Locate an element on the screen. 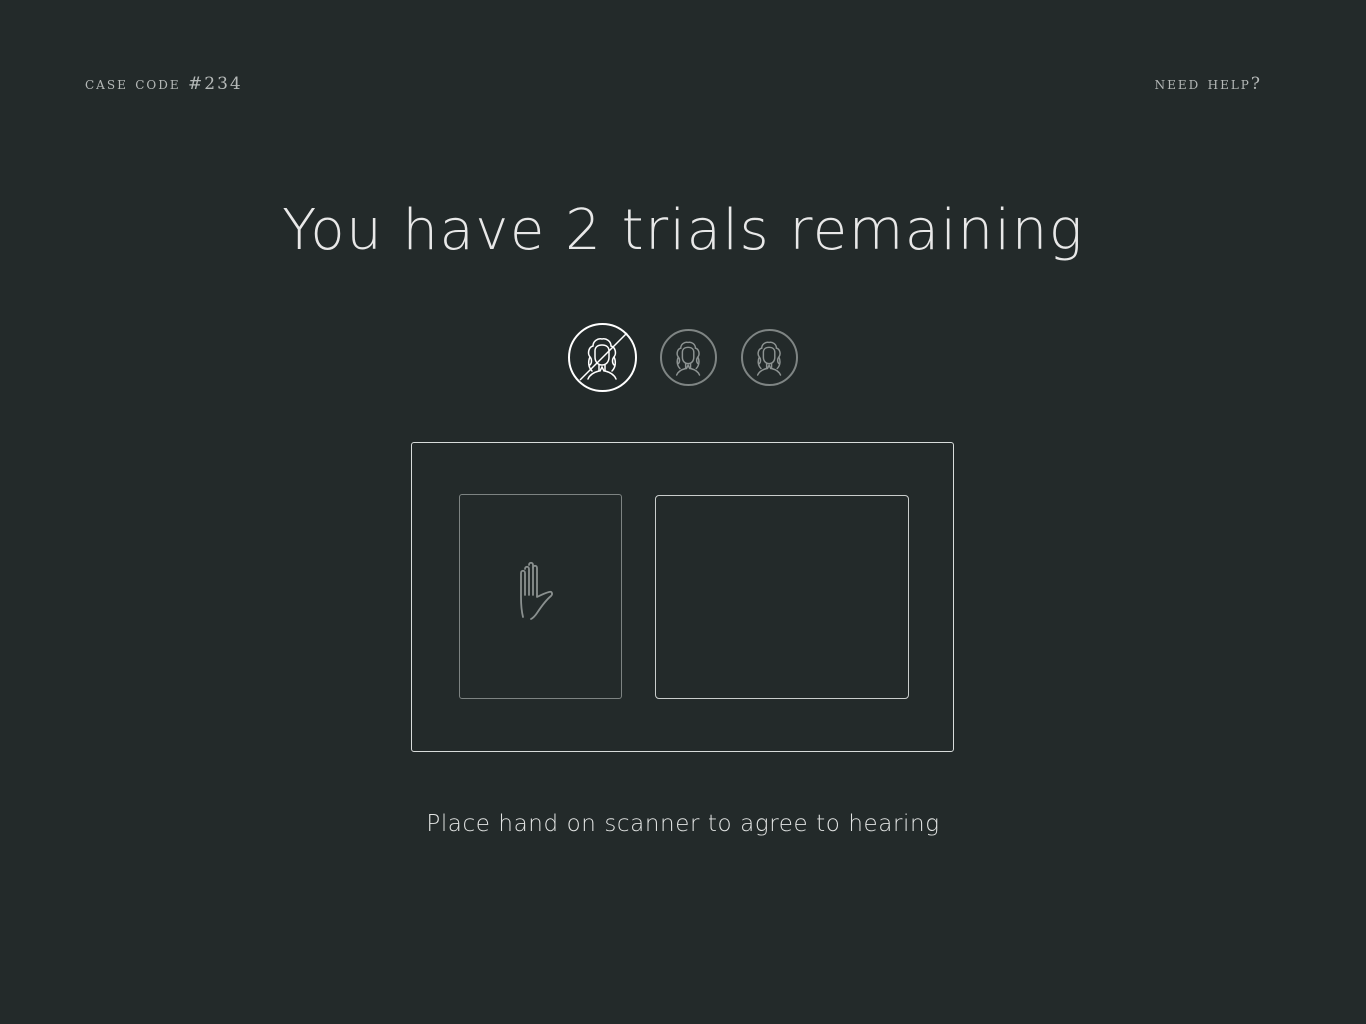 The height and width of the screenshot is (1024, 1366). case-code-label: case code #234 is located at coordinates (164, 84).